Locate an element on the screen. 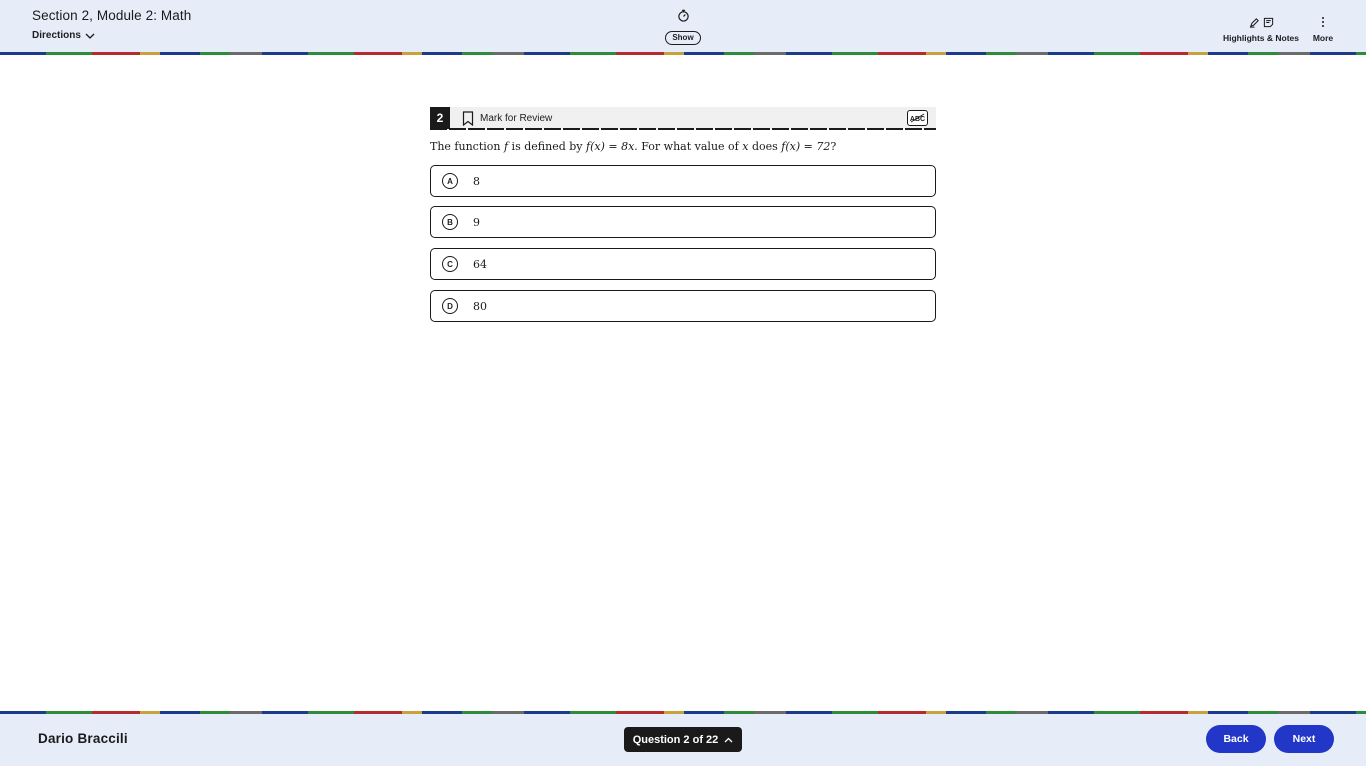  abc-strikethrough-icon: ABC is located at coordinates (917, 118).